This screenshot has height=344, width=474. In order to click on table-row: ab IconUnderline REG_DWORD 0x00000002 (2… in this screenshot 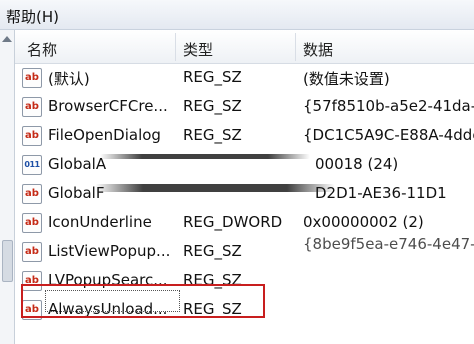, I will do `click(244, 222)`.